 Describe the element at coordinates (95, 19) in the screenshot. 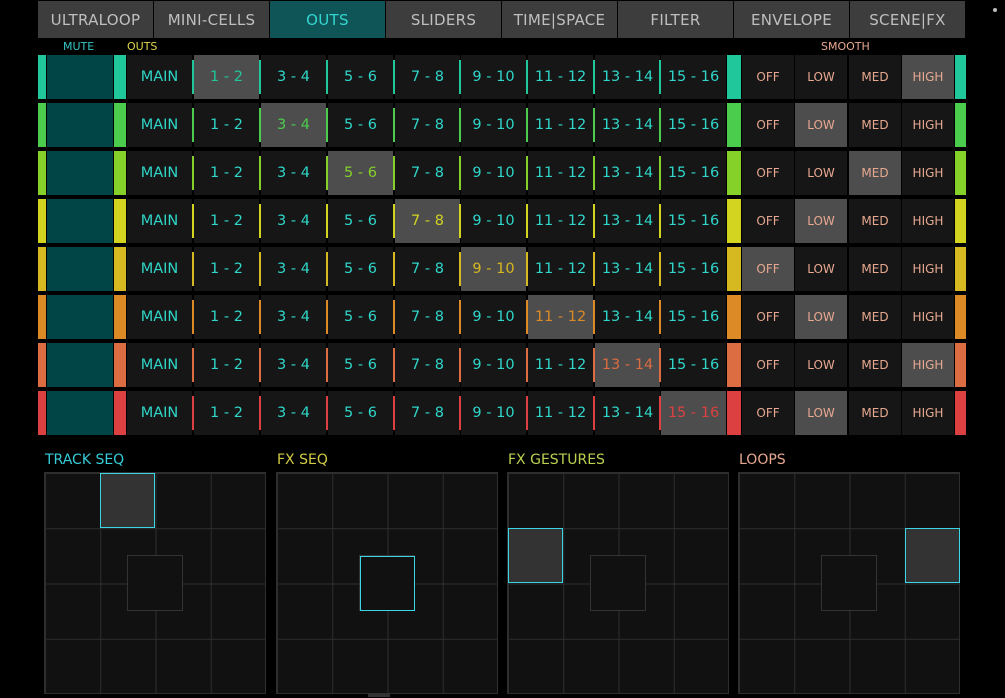

I see `tab-ultraloop: ULTRALOOP` at that location.